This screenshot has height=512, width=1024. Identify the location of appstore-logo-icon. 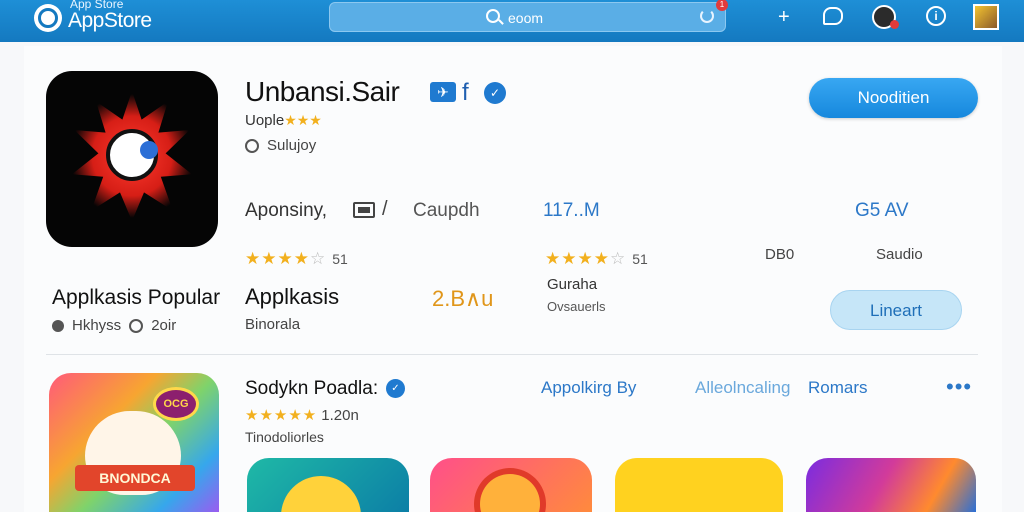
(48, 18).